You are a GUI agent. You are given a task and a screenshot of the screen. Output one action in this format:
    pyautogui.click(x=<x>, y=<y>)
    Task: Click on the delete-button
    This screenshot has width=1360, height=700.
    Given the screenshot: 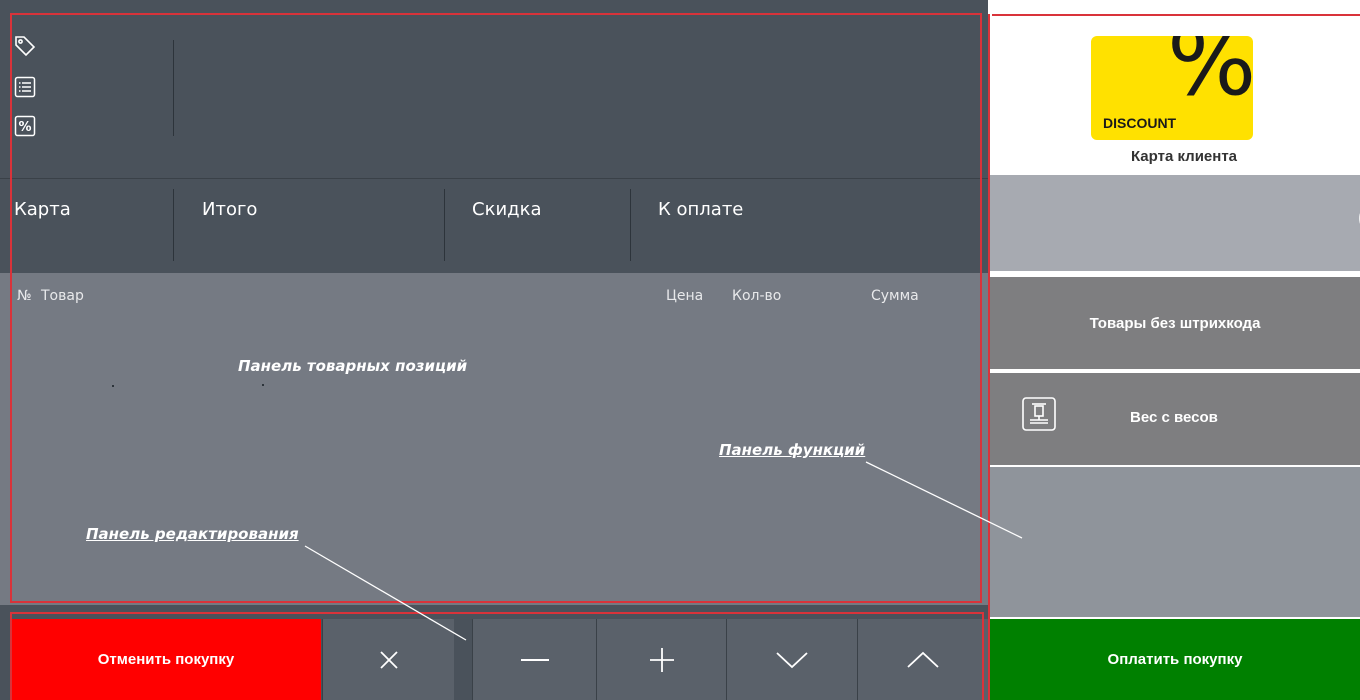 What is the action you would take?
    pyautogui.click(x=388, y=659)
    